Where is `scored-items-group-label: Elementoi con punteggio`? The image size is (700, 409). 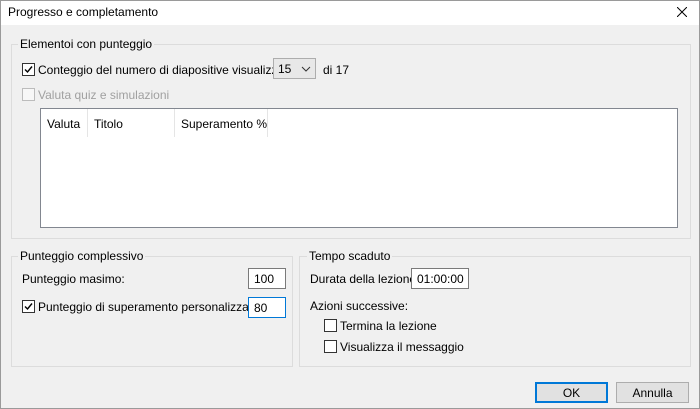 scored-items-group-label: Elementoi con punteggio is located at coordinates (86, 44).